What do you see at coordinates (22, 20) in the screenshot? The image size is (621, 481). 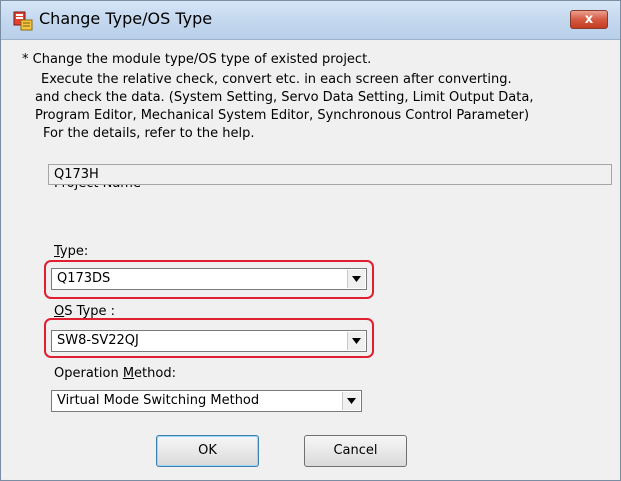 I see `app-icon` at bounding box center [22, 20].